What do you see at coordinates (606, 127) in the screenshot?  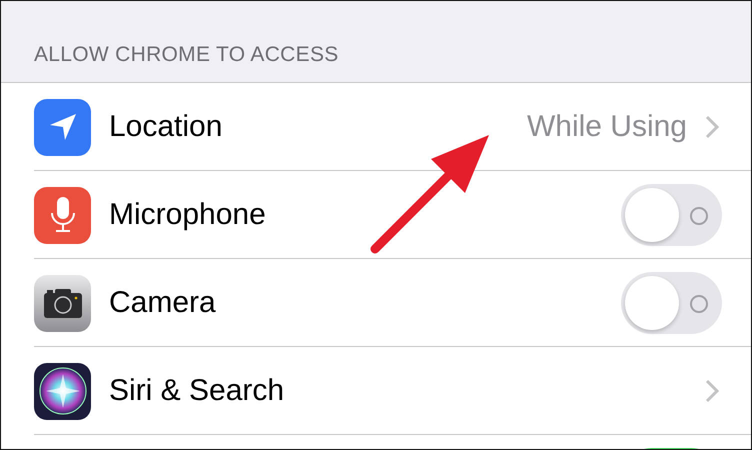 I see `setting-value: While Using` at bounding box center [606, 127].